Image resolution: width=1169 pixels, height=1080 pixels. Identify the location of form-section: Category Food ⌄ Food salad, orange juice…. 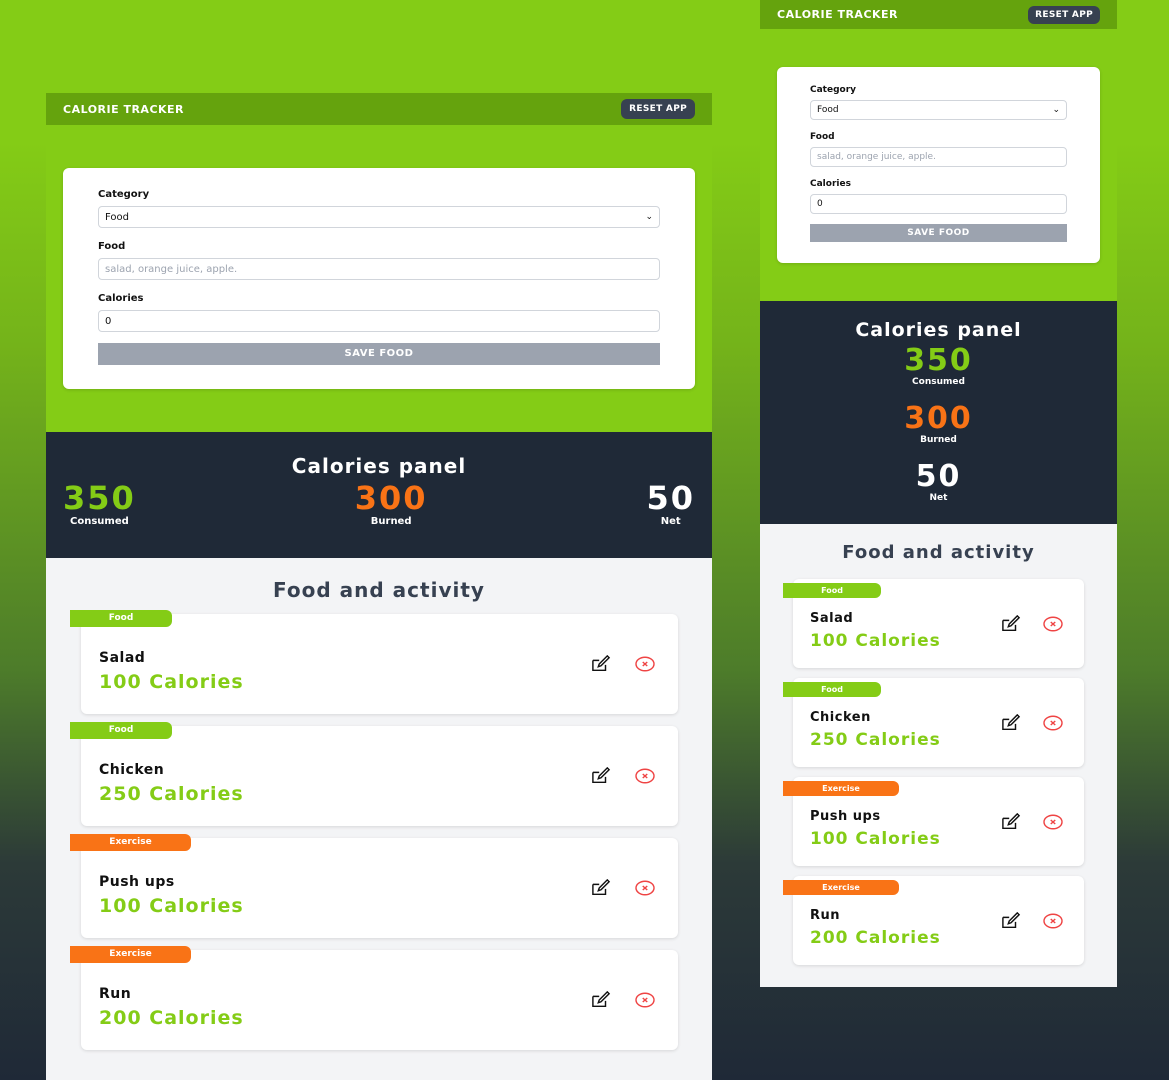
(938, 165).